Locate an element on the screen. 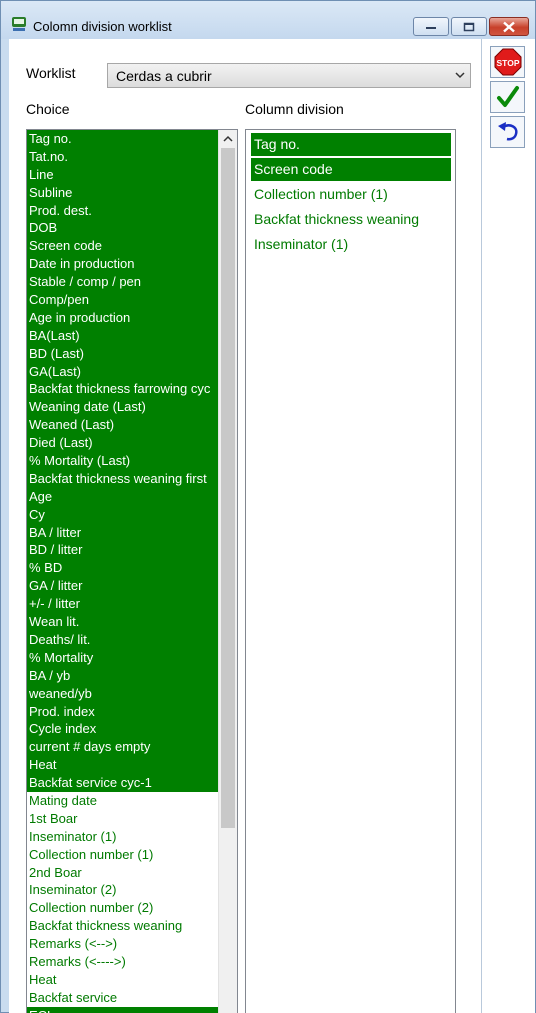 This screenshot has height=1013, width=536. choice-item: % Mortality is located at coordinates (122, 657).